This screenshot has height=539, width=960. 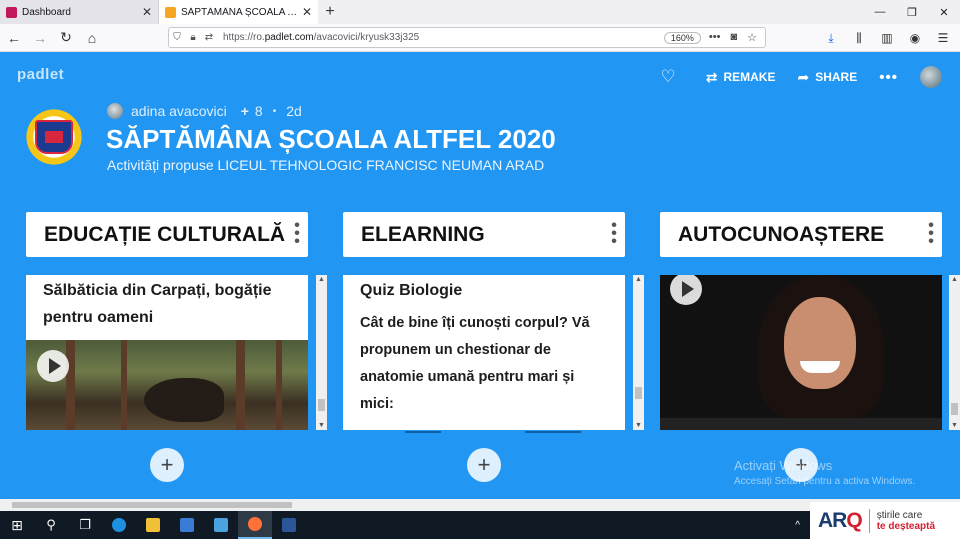 What do you see at coordinates (888, 77) in the screenshot?
I see `more-options-icon: •••` at bounding box center [888, 77].